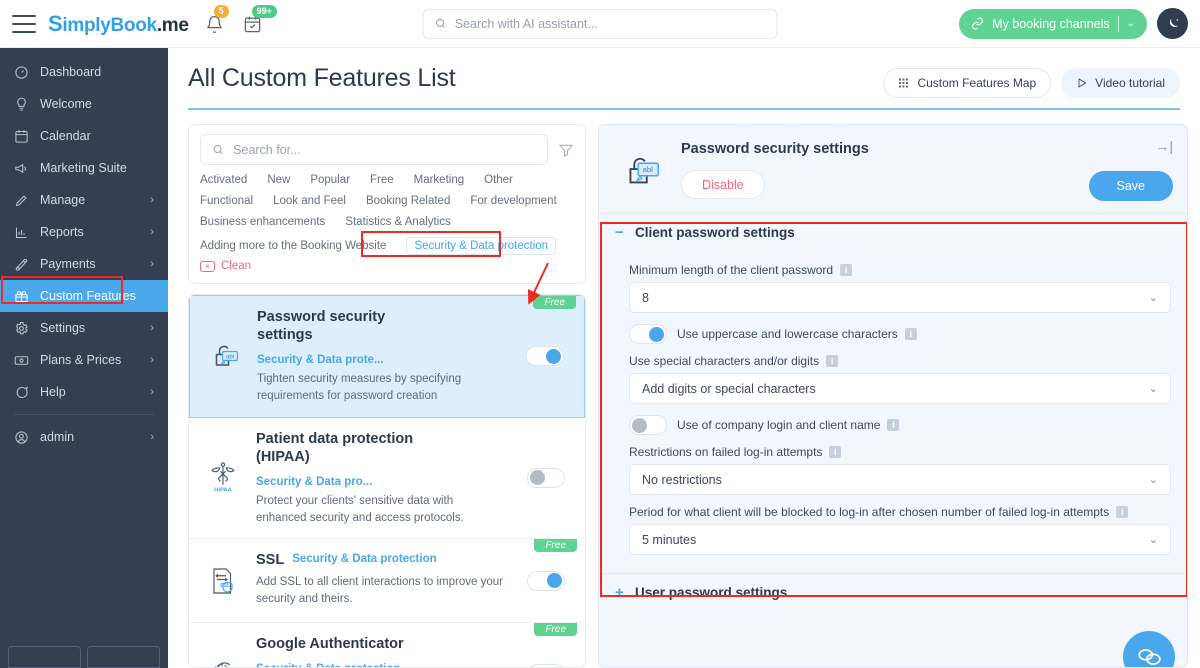 Image resolution: width=1200 pixels, height=668 pixels. What do you see at coordinates (900, 479) in the screenshot?
I see `restrictions-select: No restrictions ⌄` at bounding box center [900, 479].